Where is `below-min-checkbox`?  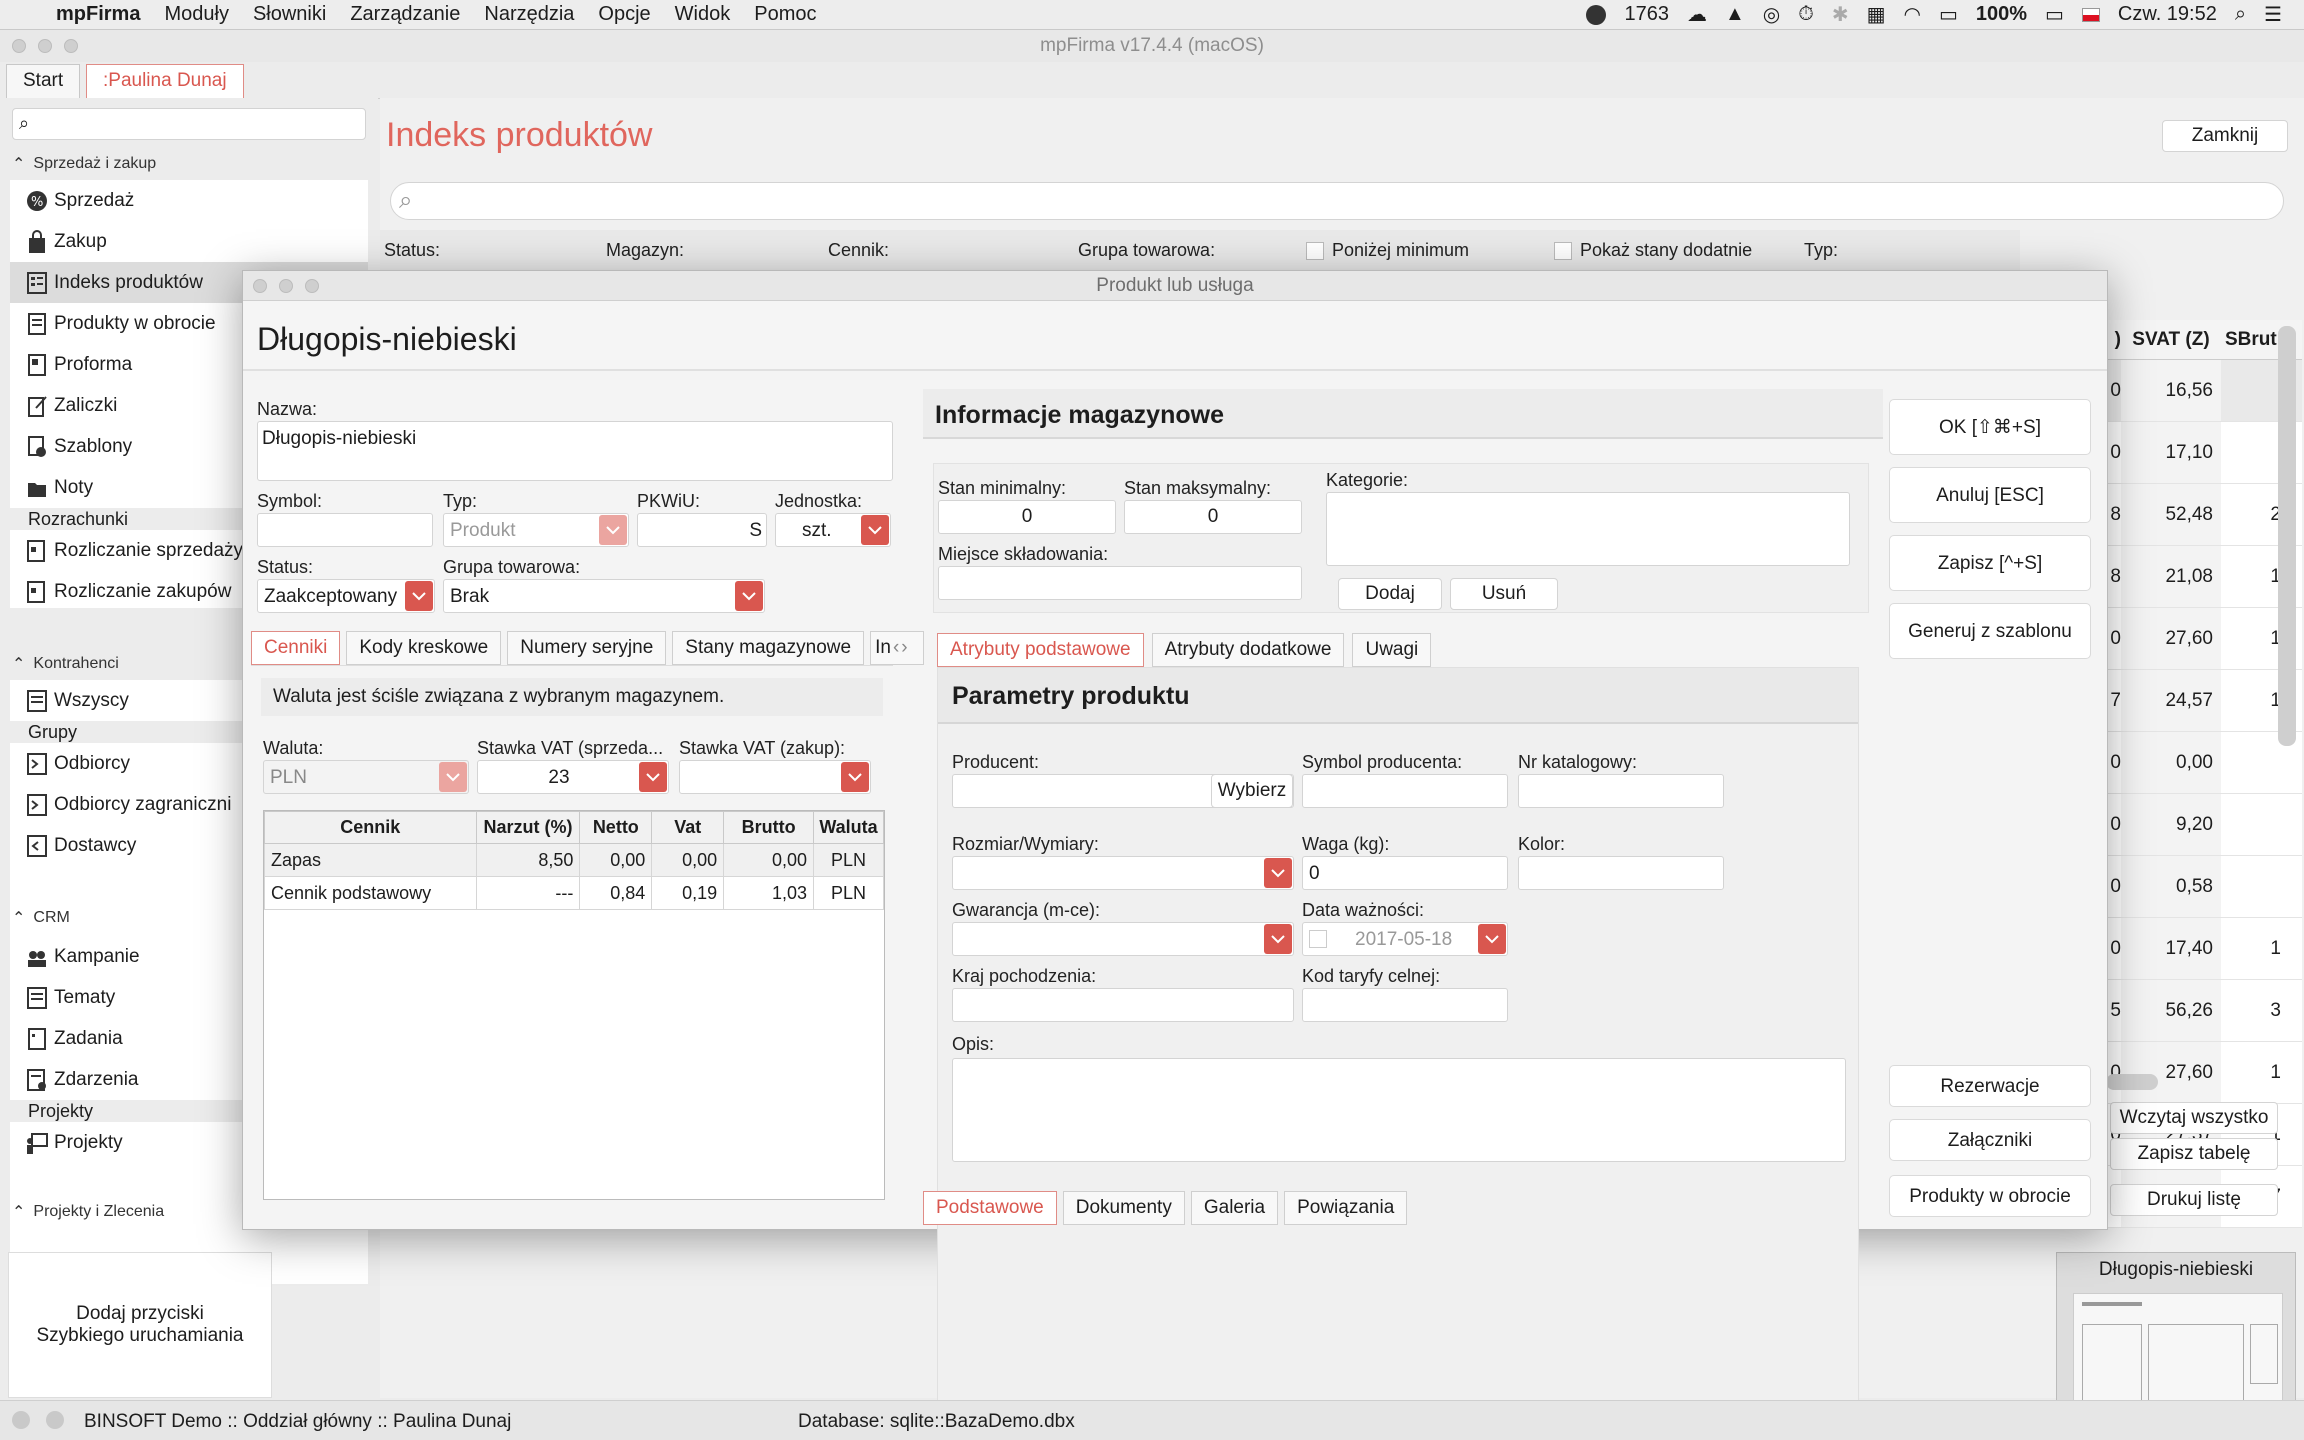 below-min-checkbox is located at coordinates (1315, 251).